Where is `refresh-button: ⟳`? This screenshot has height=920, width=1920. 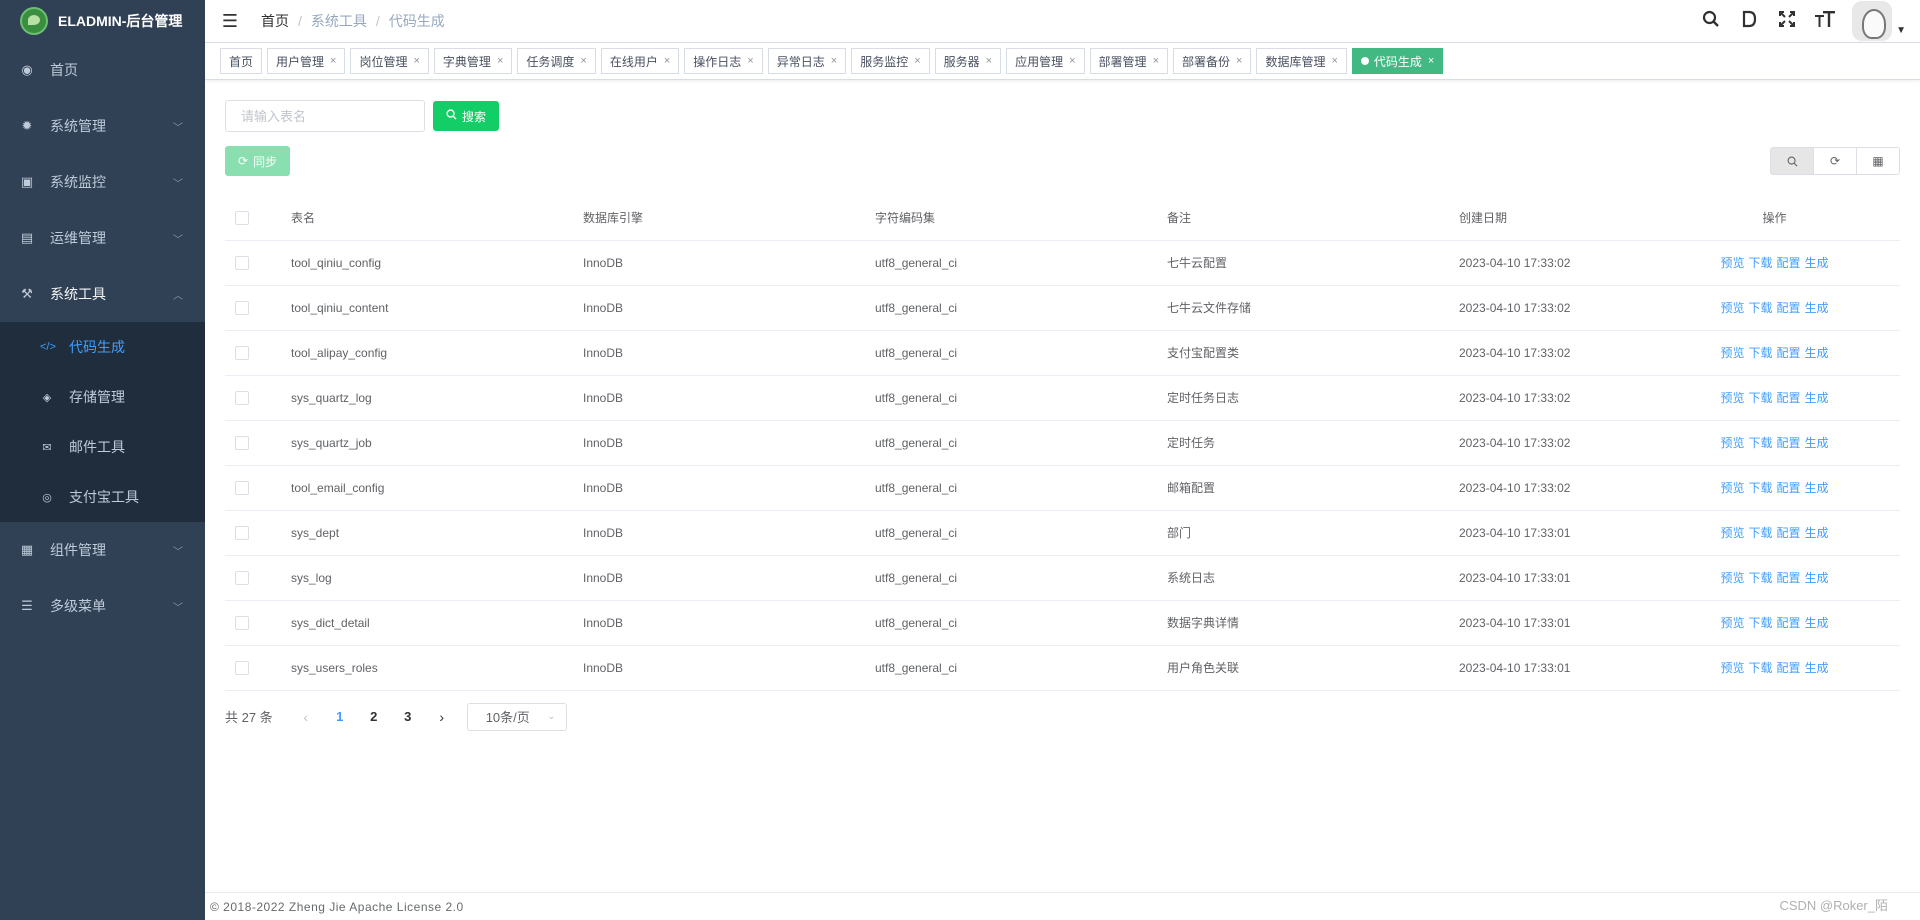 refresh-button: ⟳ is located at coordinates (1835, 161).